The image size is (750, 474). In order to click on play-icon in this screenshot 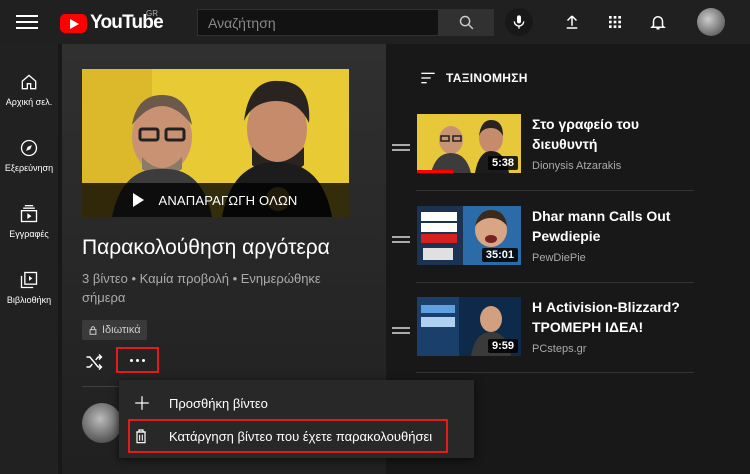, I will do `click(139, 200)`.